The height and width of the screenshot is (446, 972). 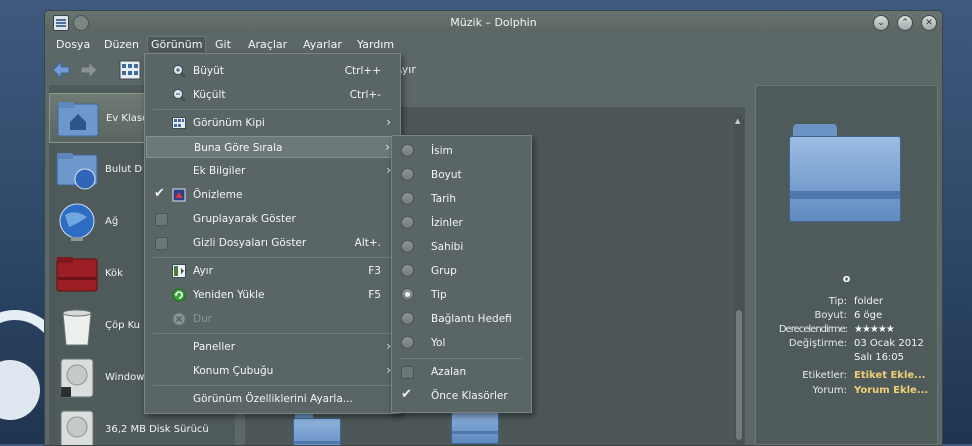 I want to click on red-folder-icon, so click(x=77, y=274).